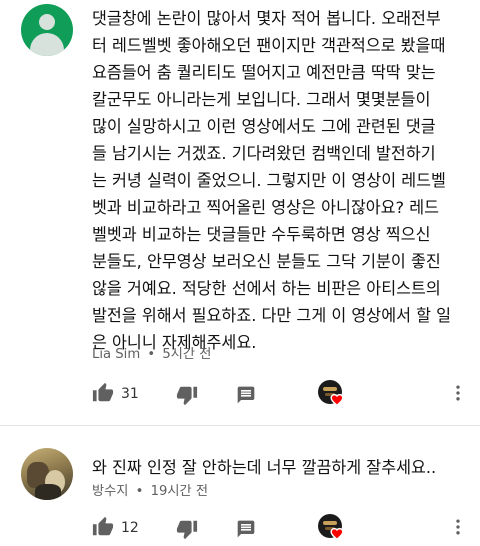 Image resolution: width=480 pixels, height=546 pixels. I want to click on like-count: 12, so click(130, 528).